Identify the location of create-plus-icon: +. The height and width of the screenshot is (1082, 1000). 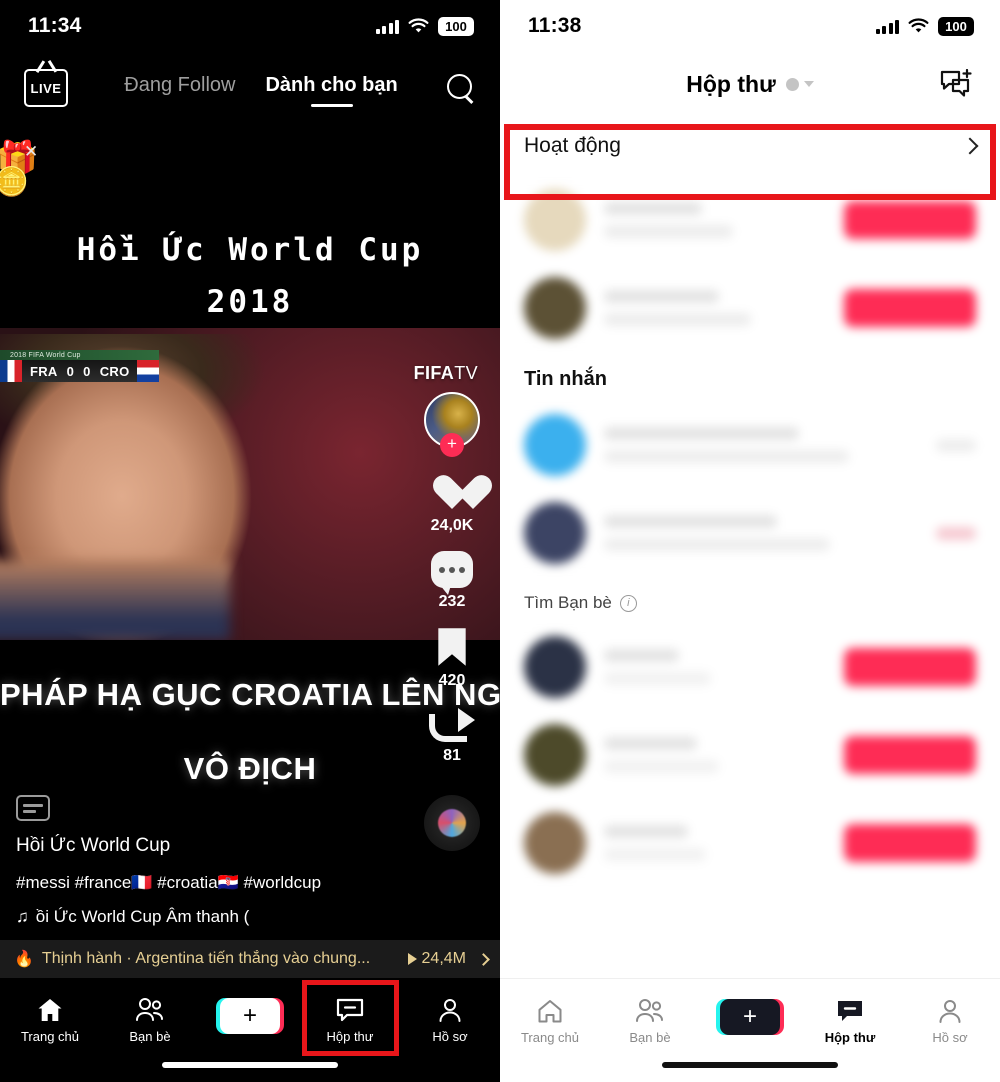
(250, 1016).